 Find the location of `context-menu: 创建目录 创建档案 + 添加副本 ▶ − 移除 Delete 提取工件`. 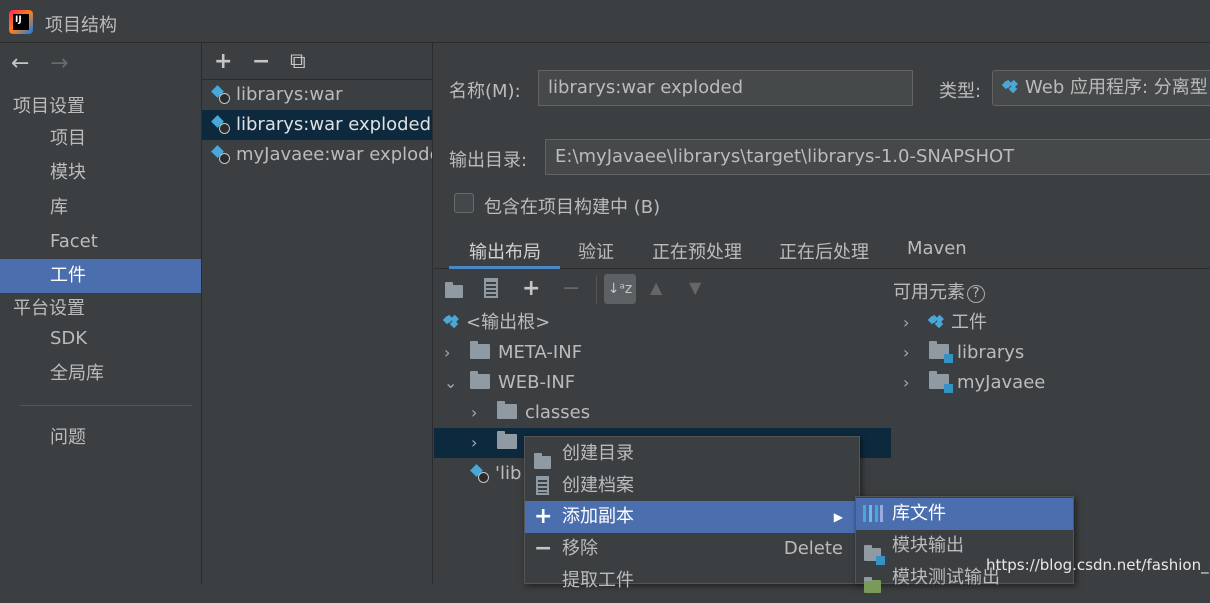

context-menu: 创建目录 创建档案 + 添加副本 ▶ − 移除 Delete 提取工件 is located at coordinates (692, 513).